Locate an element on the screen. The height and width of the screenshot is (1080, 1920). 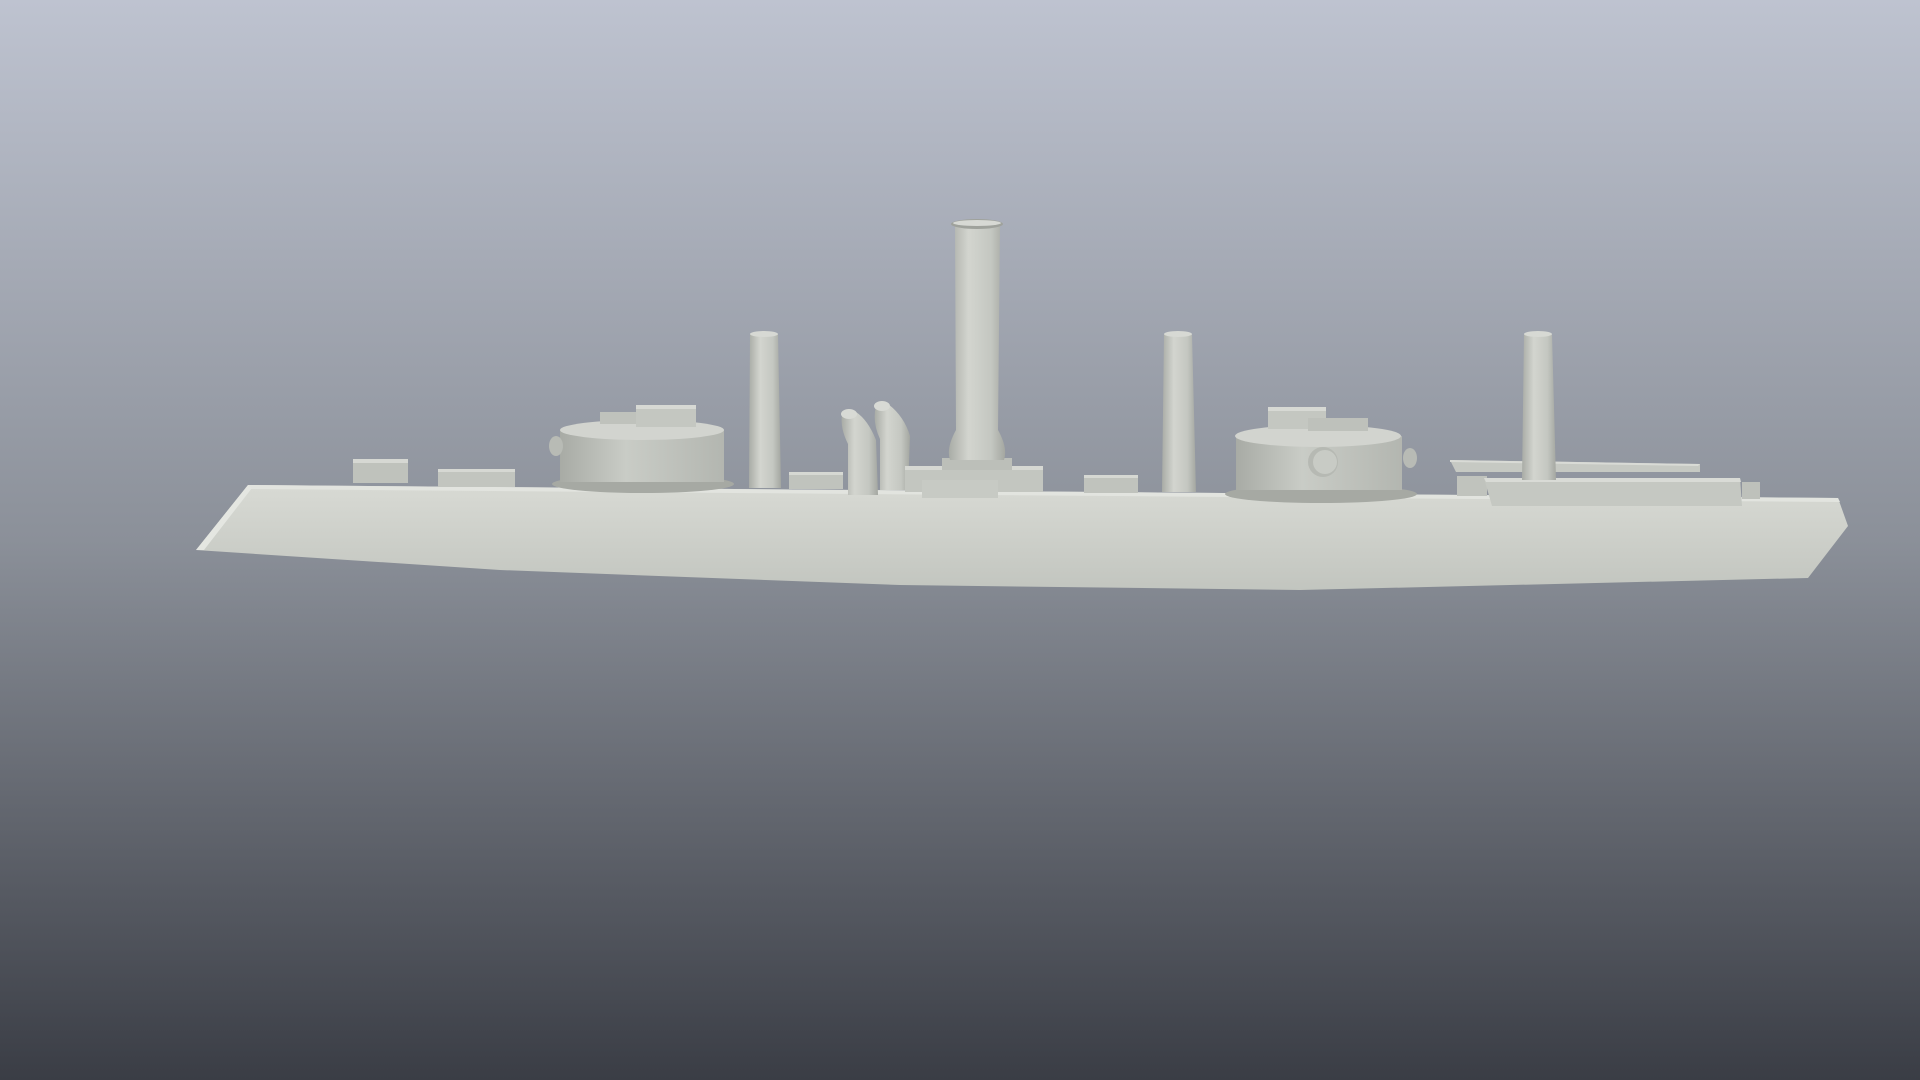
funnel-deckhouse-front is located at coordinates (960, 489).